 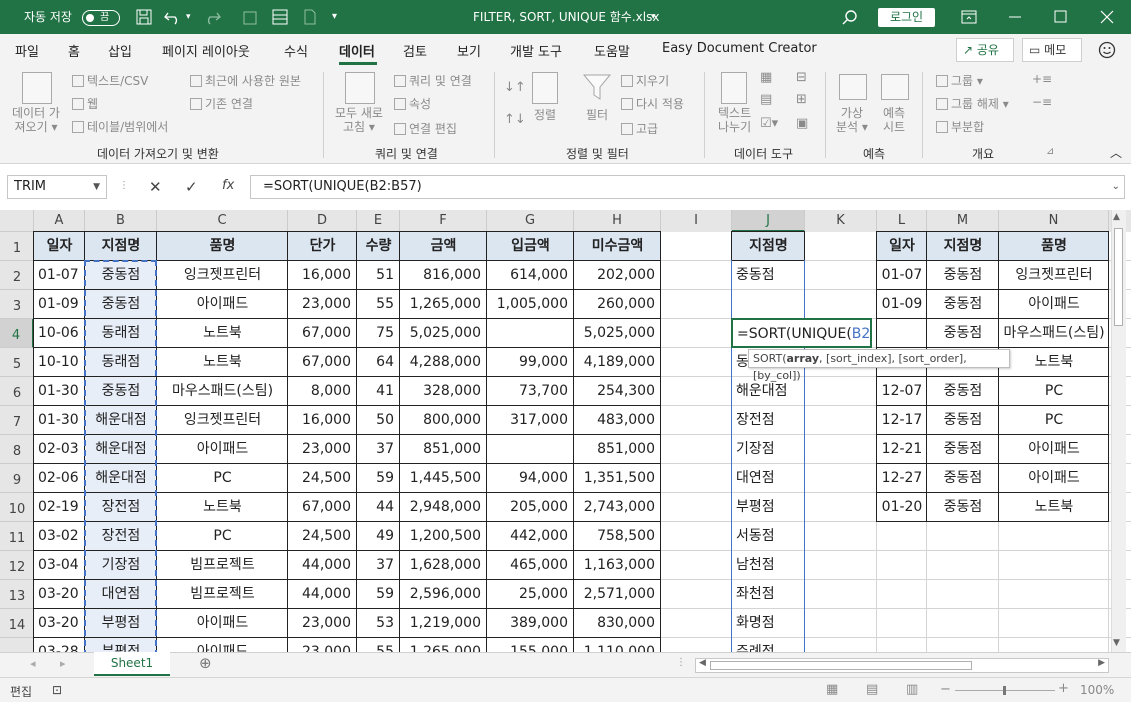 I want to click on table-cell: 389,000, so click(x=530, y=623).